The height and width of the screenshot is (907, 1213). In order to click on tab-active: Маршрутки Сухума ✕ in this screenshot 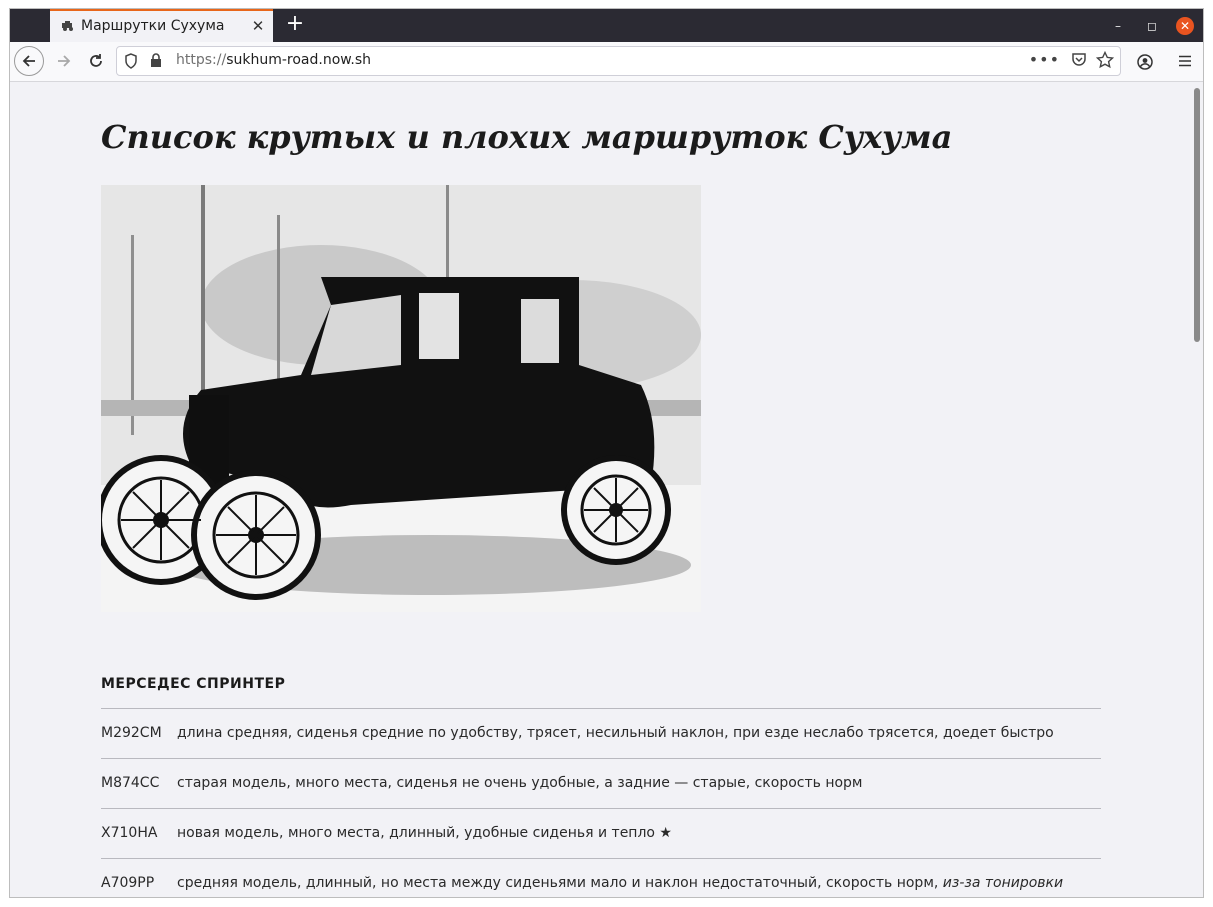, I will do `click(161, 25)`.